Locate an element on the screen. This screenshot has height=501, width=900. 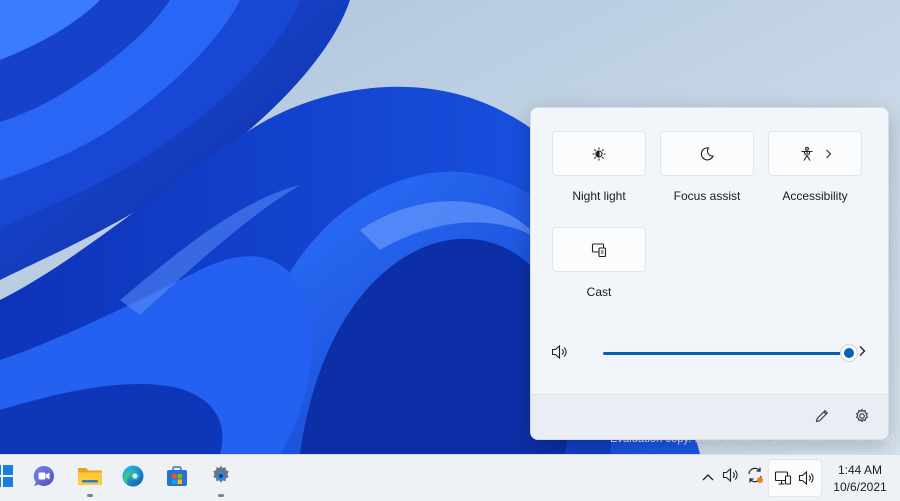
show-hidden-icons-button is located at coordinates (708, 477).